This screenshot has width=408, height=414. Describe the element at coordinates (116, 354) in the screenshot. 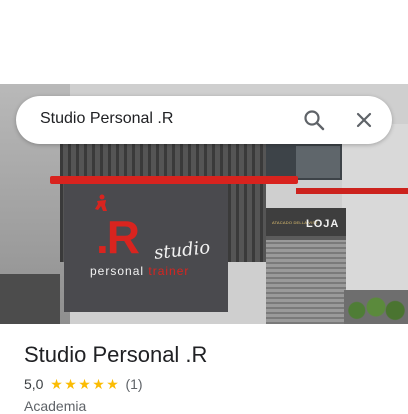

I see `place-title: Studio Personal .R` at that location.